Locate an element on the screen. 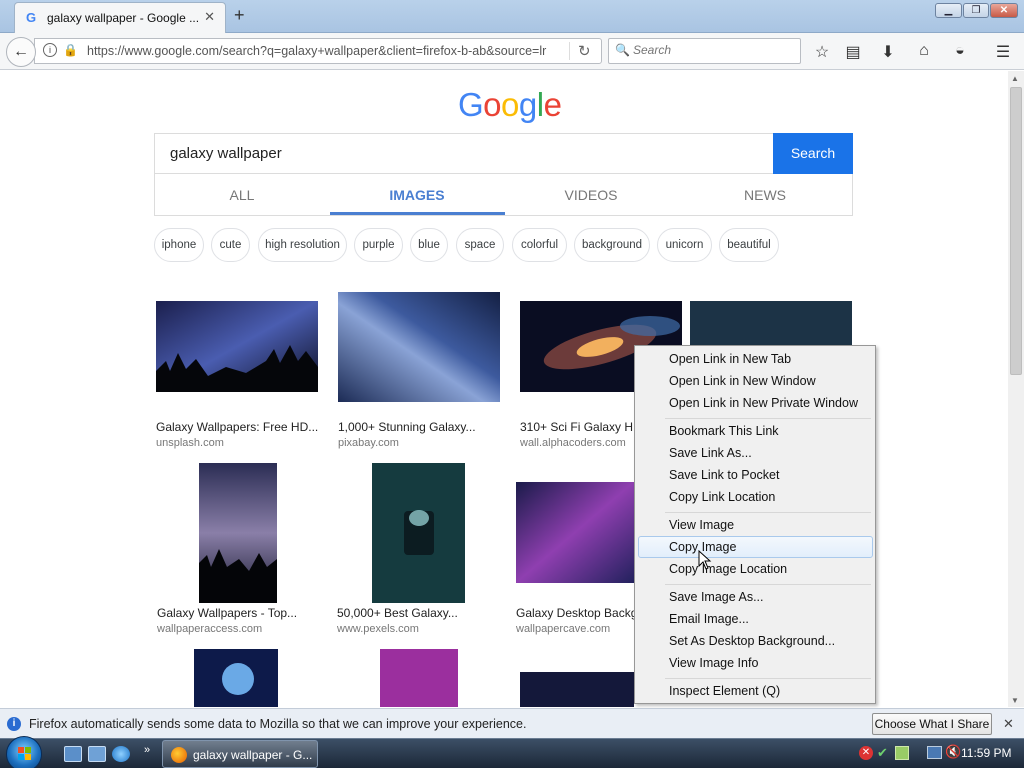 Image resolution: width=1024 pixels, height=768 pixels. taskbar: » galaxy wallpaper - G... ✕ ✔ 🔇 11:59 PM is located at coordinates (512, 752).